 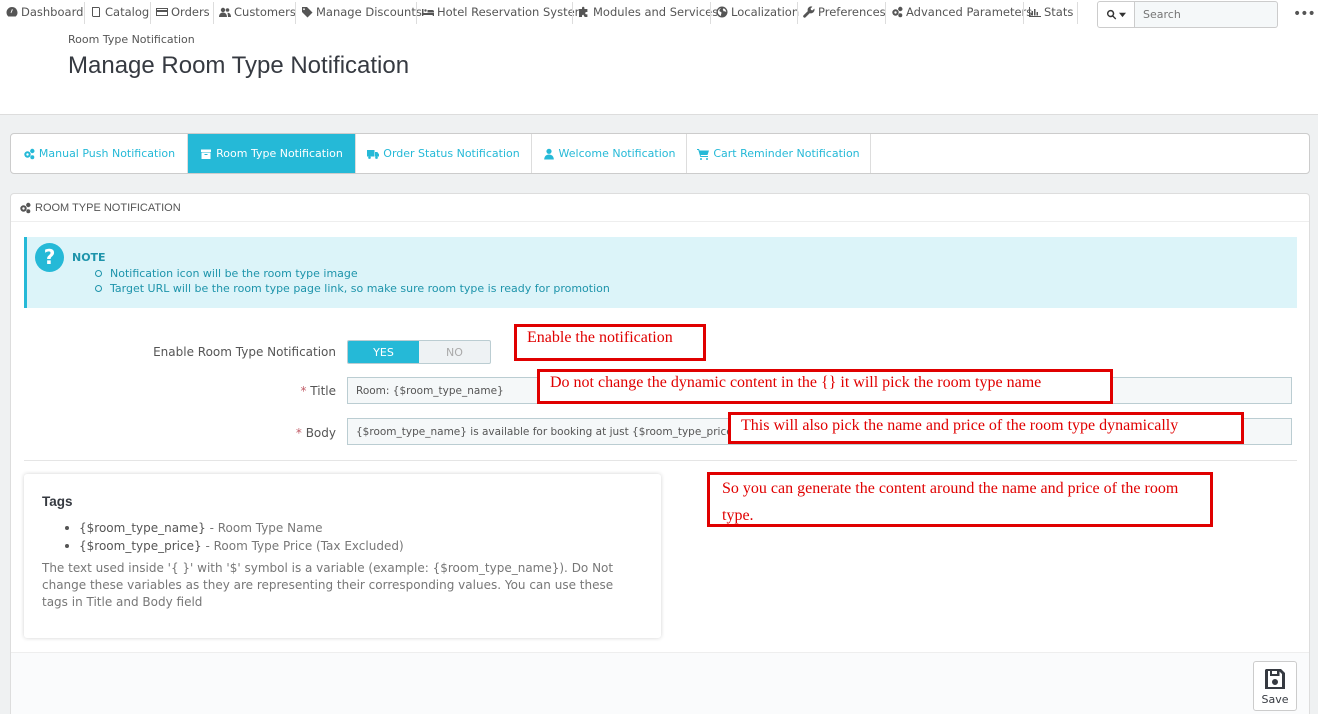 I want to click on question-icon: ?, so click(x=49, y=257).